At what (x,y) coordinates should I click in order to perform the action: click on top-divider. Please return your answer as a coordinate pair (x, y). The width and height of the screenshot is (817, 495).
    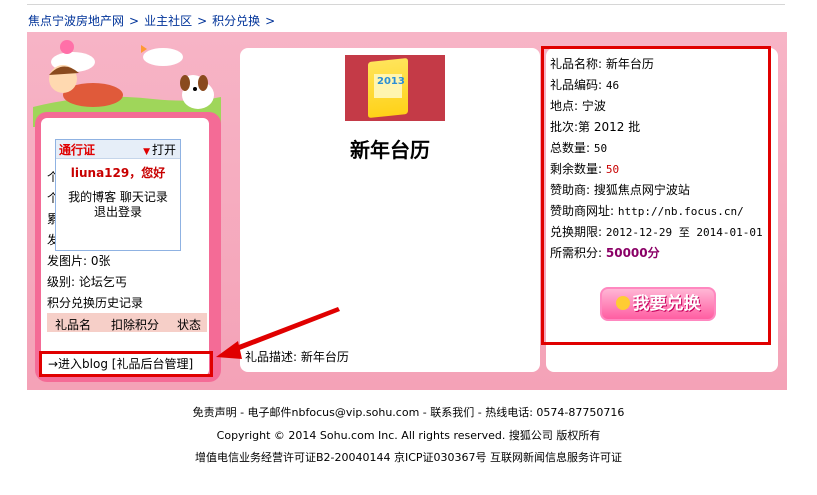
    Looking at the image, I should click on (406, 4).